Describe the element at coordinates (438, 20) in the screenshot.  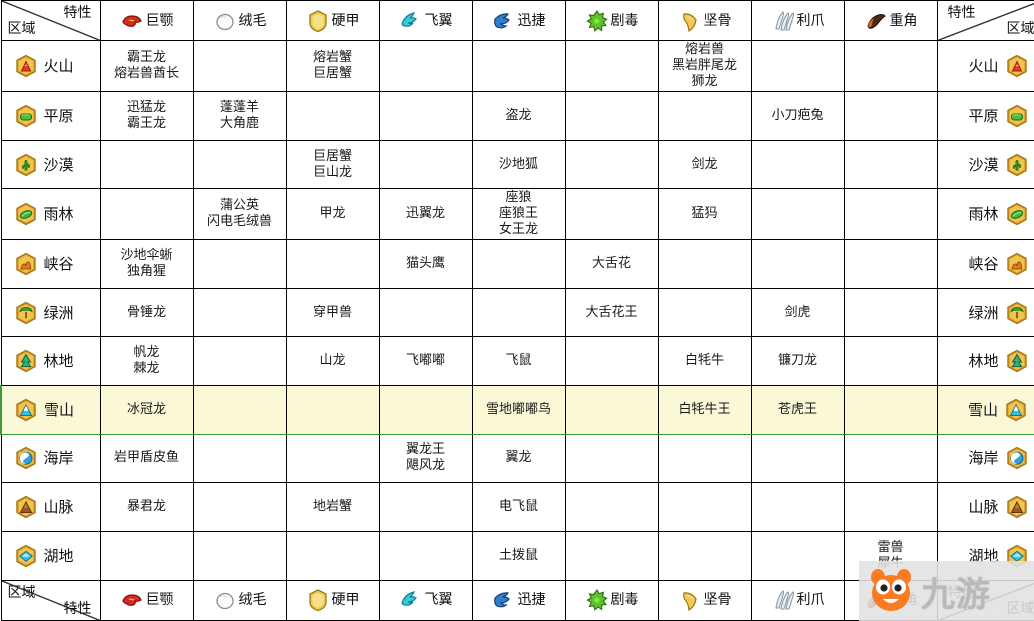
I see `trait-label: 飞翼` at that location.